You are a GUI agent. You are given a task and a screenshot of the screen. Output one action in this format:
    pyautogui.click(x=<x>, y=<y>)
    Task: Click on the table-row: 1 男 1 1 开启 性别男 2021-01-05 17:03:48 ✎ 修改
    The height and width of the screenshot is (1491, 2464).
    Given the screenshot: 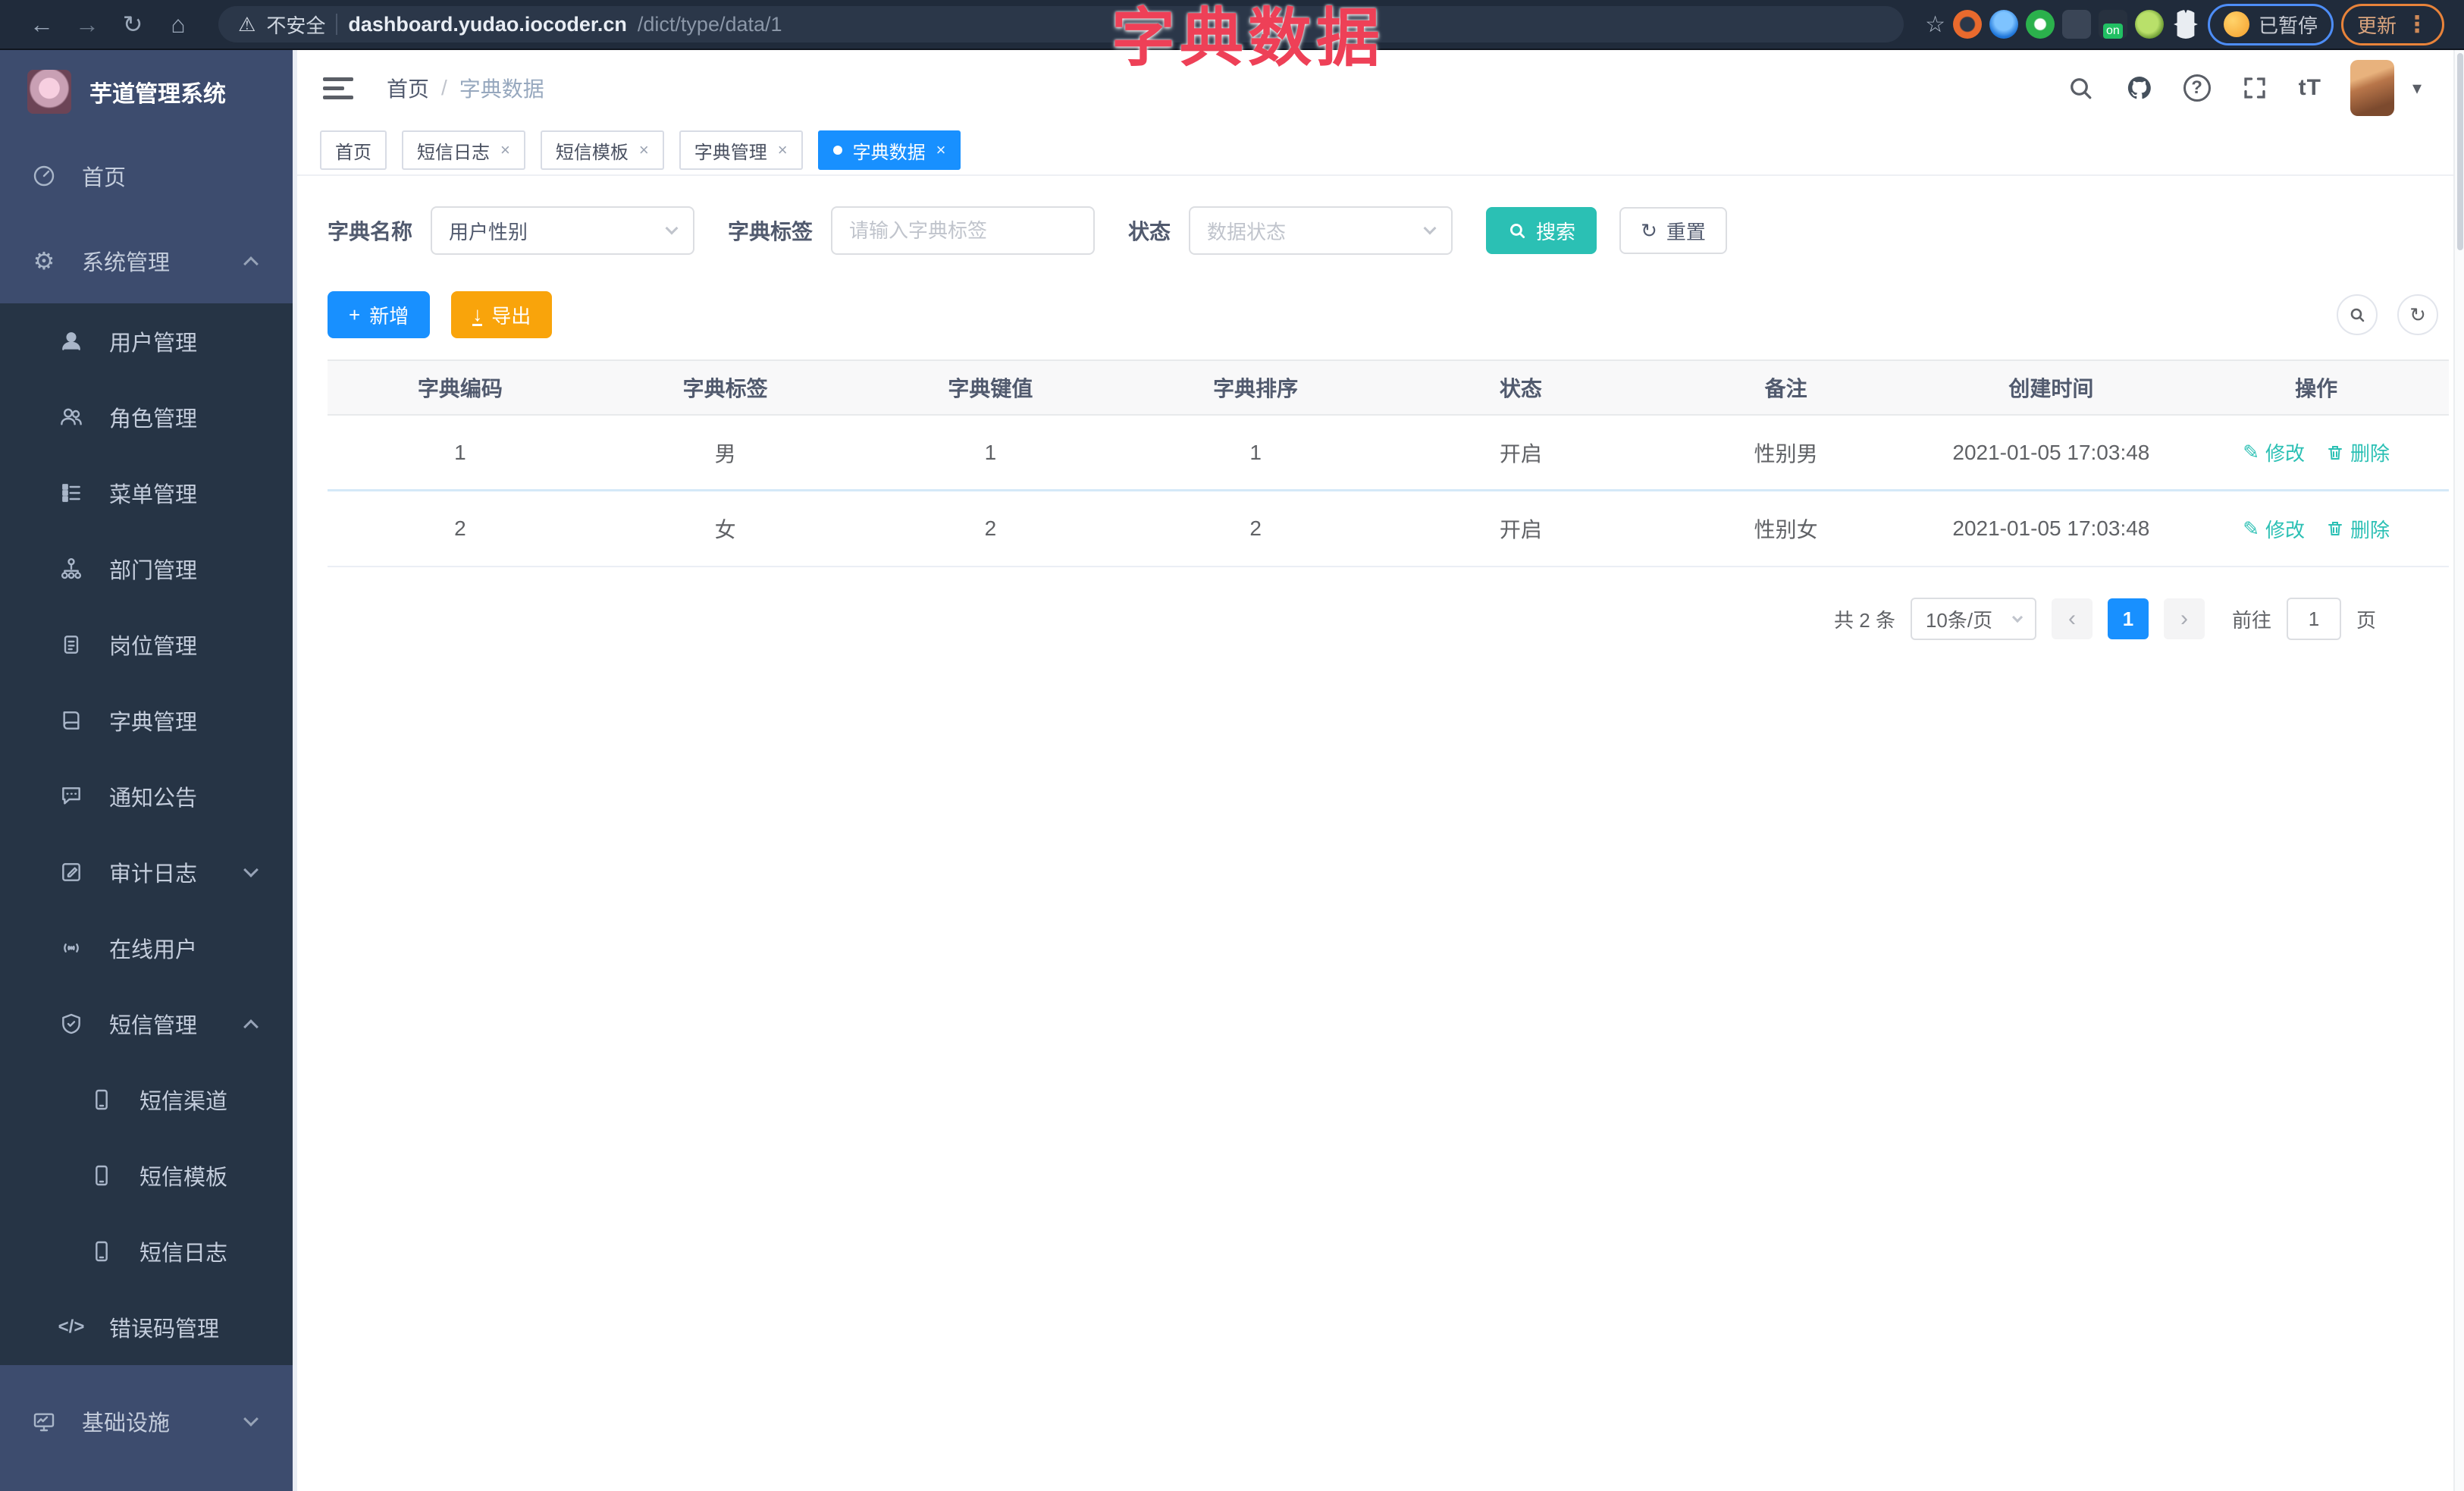 What is the action you would take?
    pyautogui.click(x=1389, y=453)
    